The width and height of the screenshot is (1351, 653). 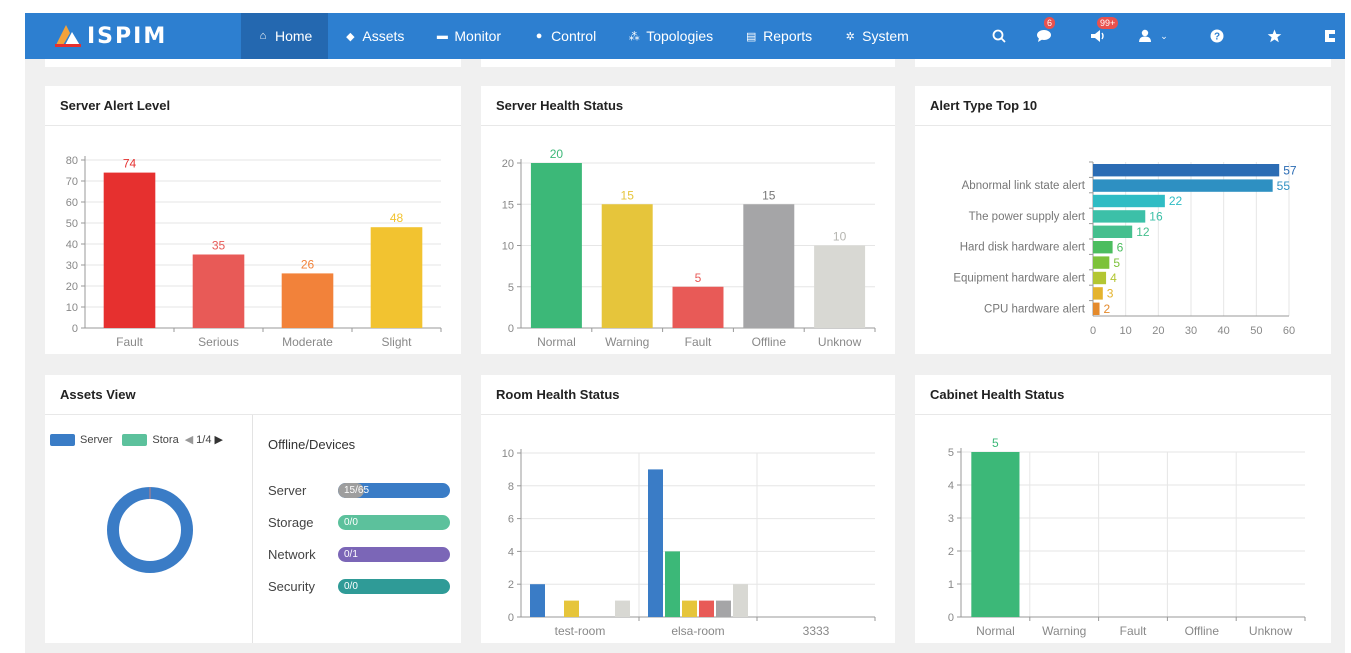 I want to click on nav-item-assets: ◆ Assets, so click(x=374, y=36).